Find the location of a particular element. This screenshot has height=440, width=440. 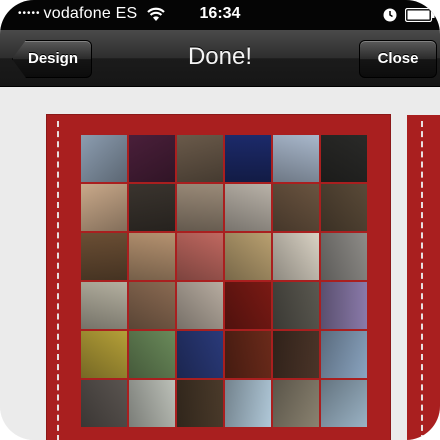

close-button: Close is located at coordinates (398, 59).